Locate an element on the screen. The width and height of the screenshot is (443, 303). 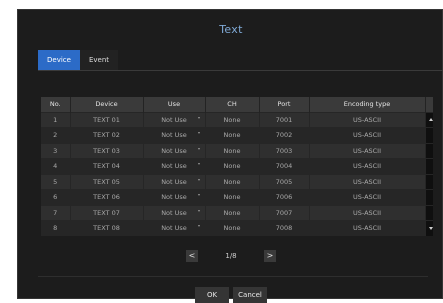
scroll-down-button is located at coordinates (429, 228).